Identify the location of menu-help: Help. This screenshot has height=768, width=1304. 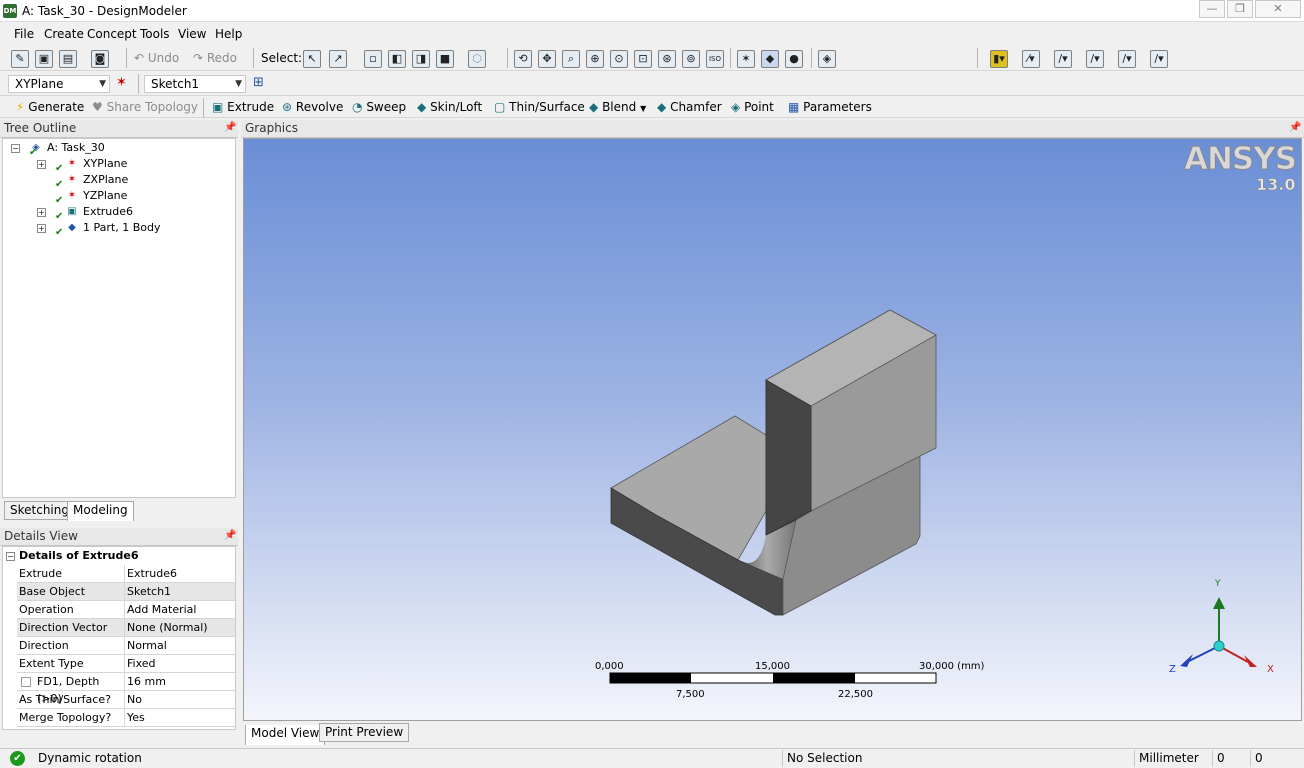
(228, 34).